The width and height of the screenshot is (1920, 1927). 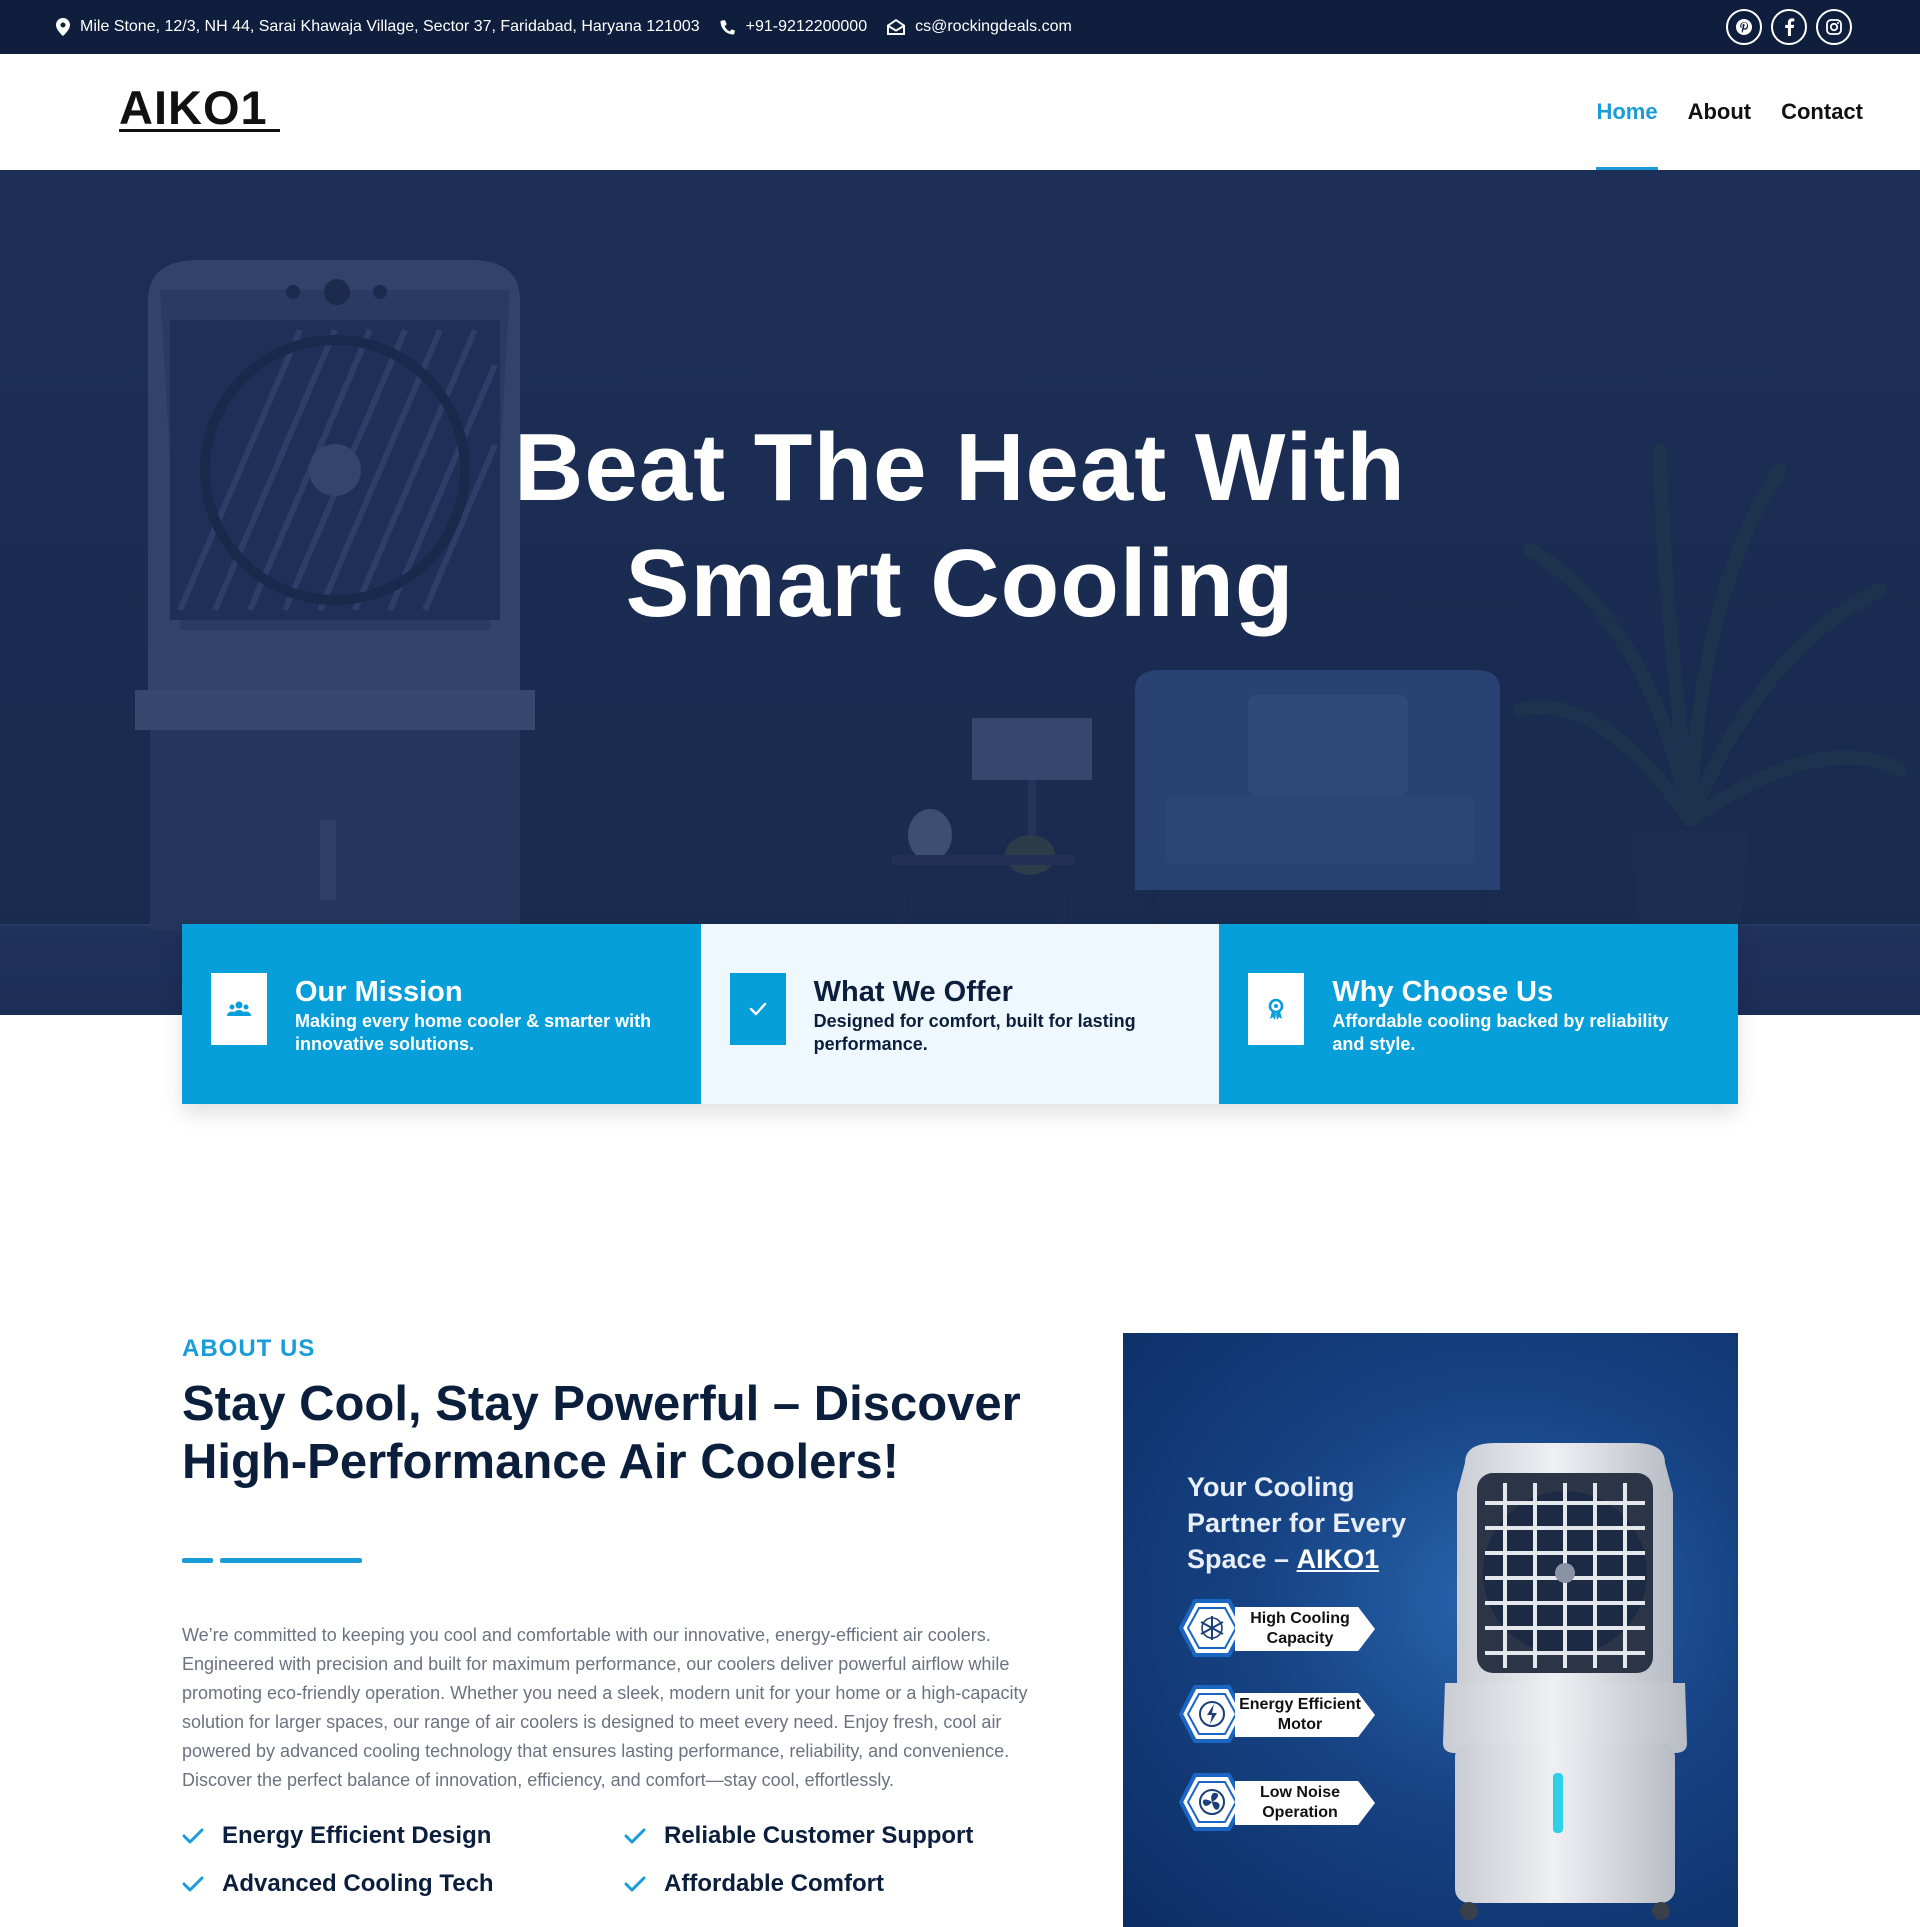 I want to click on award-icon, so click(x=1276, y=1009).